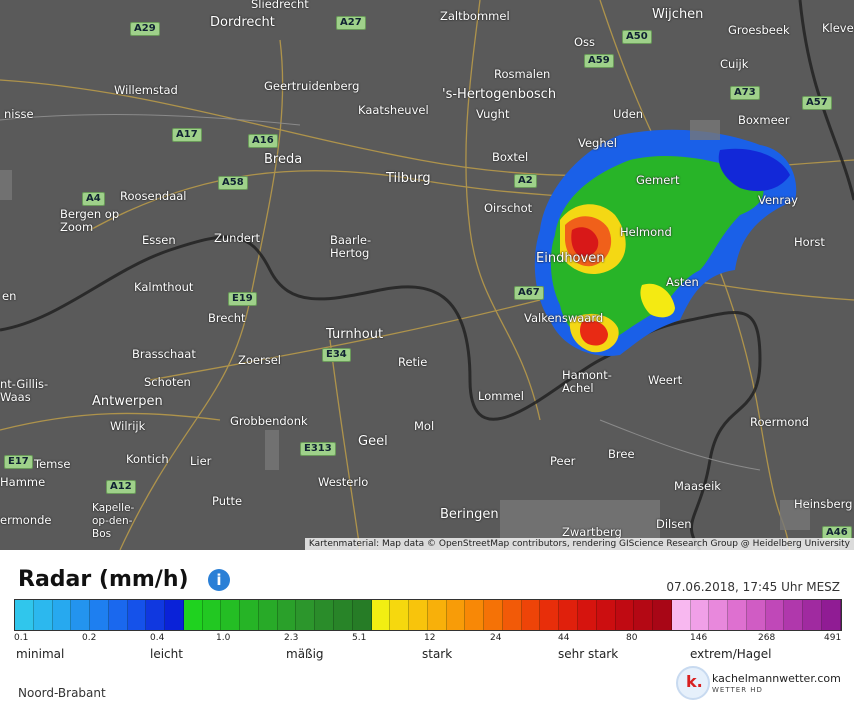 The image size is (854, 707). I want to click on place-label: Sliedrecht, so click(280, 5).